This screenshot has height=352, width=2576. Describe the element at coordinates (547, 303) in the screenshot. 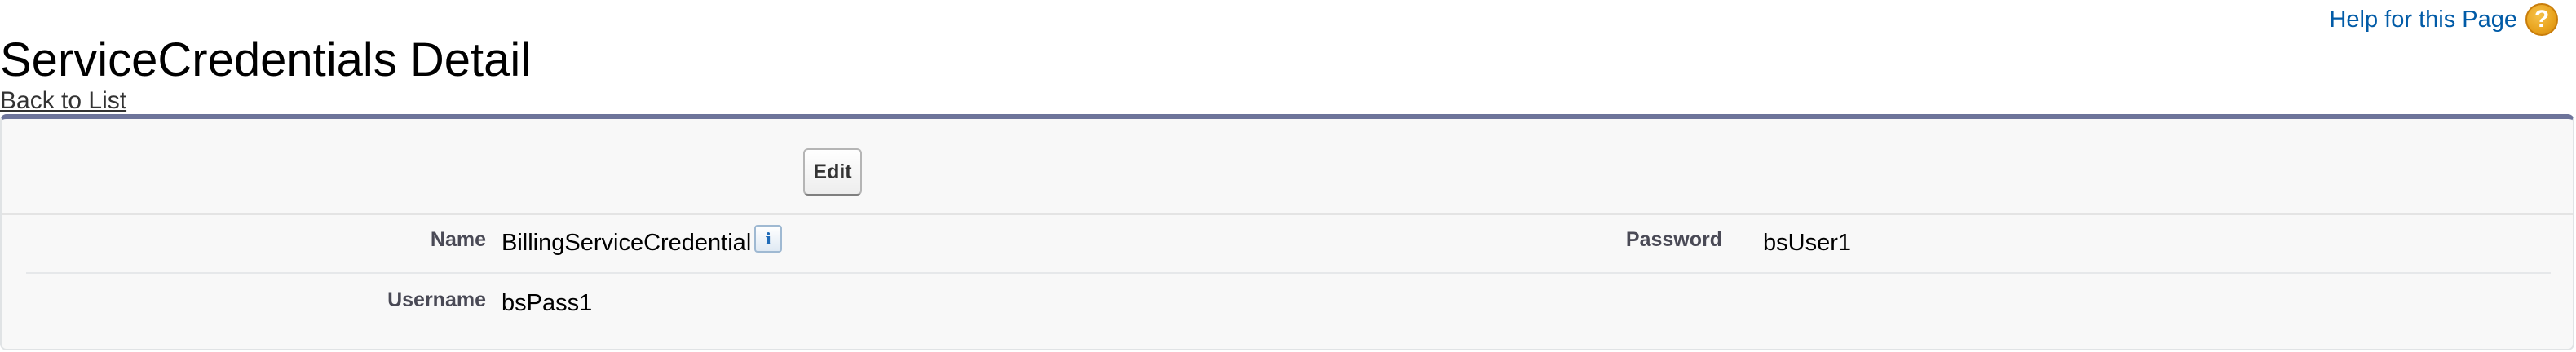

I see `username-value: bsPass1` at that location.